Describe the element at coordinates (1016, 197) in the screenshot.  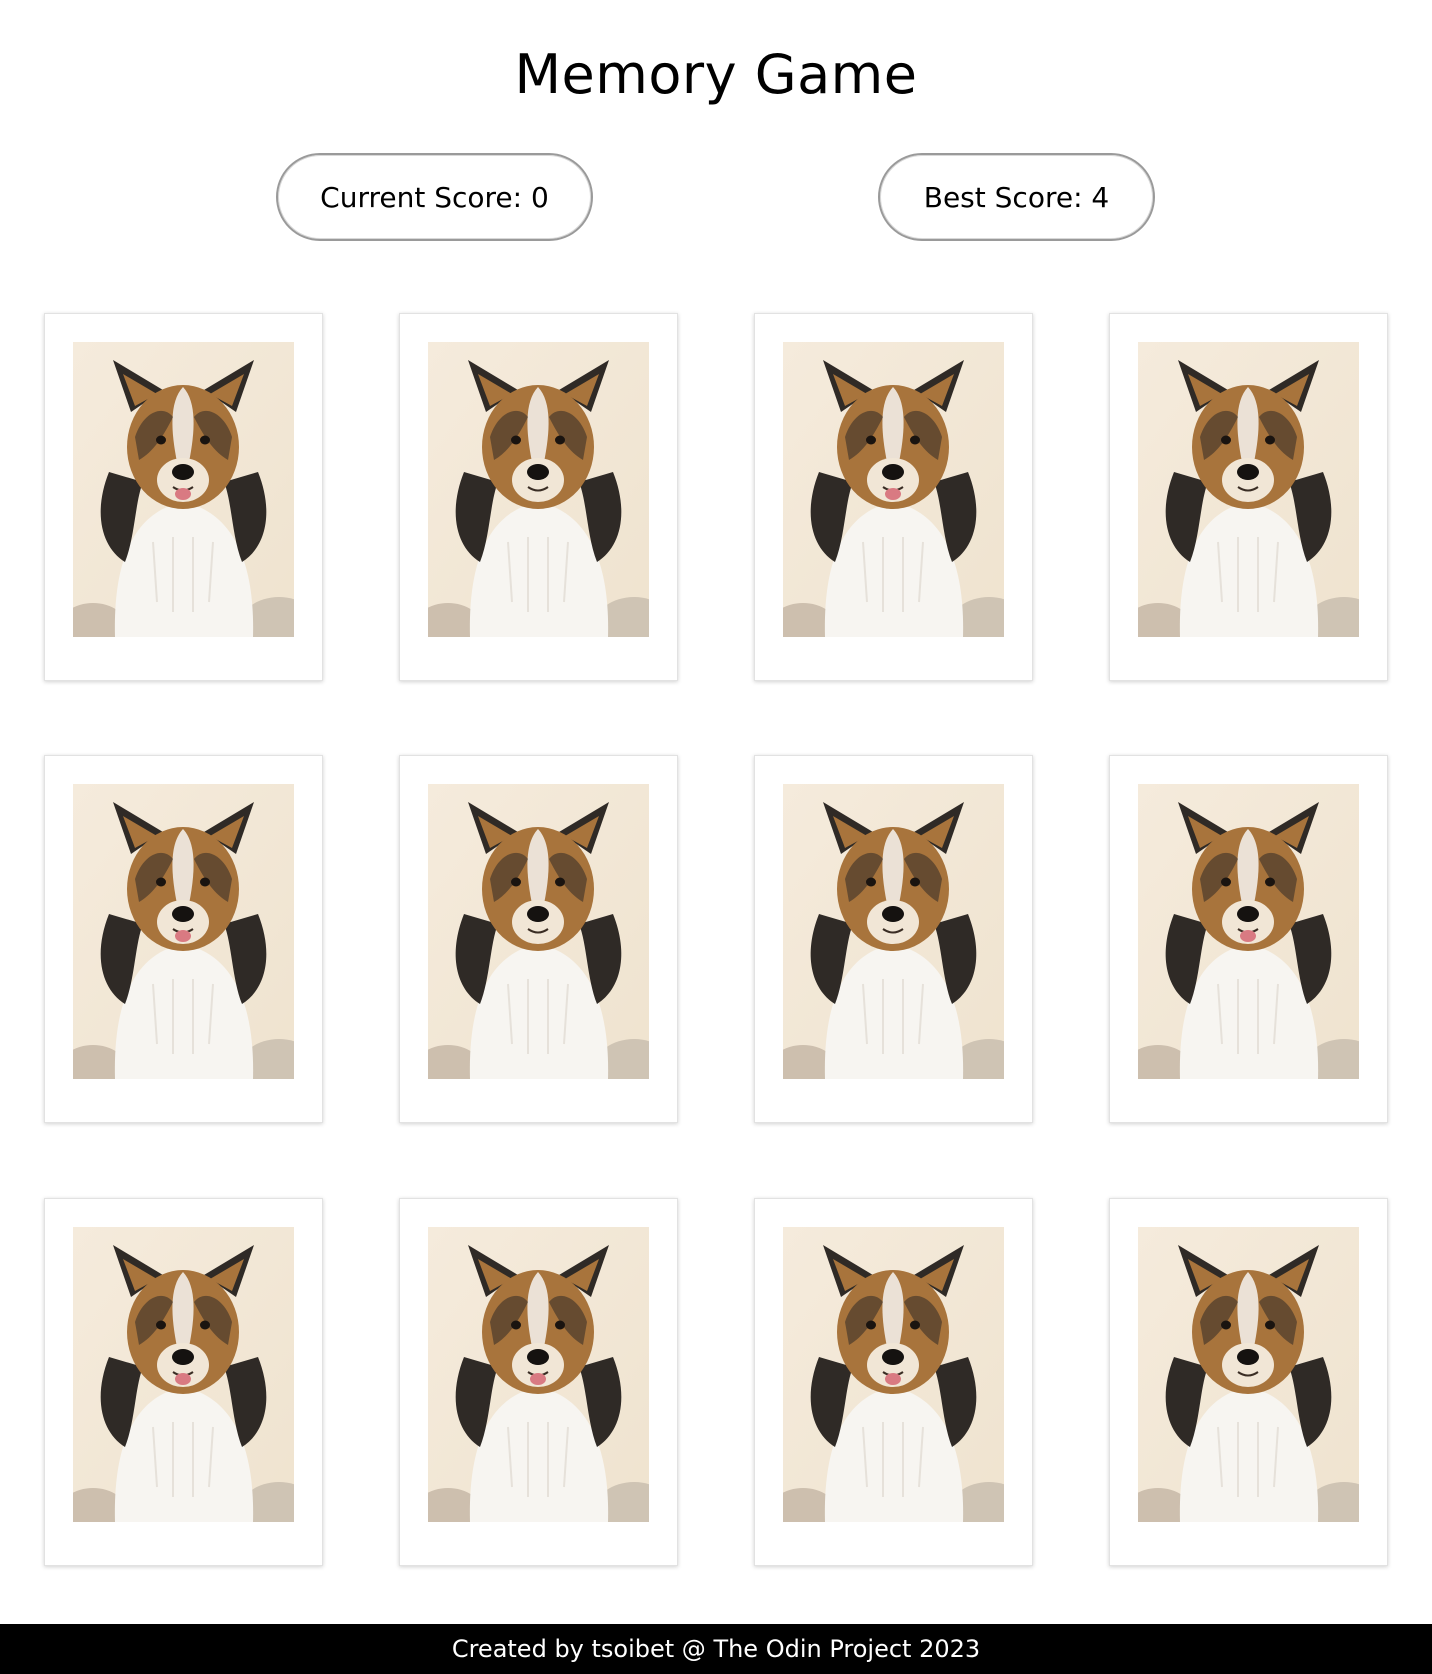
I see `best-score-badge: Best Score: 4` at that location.